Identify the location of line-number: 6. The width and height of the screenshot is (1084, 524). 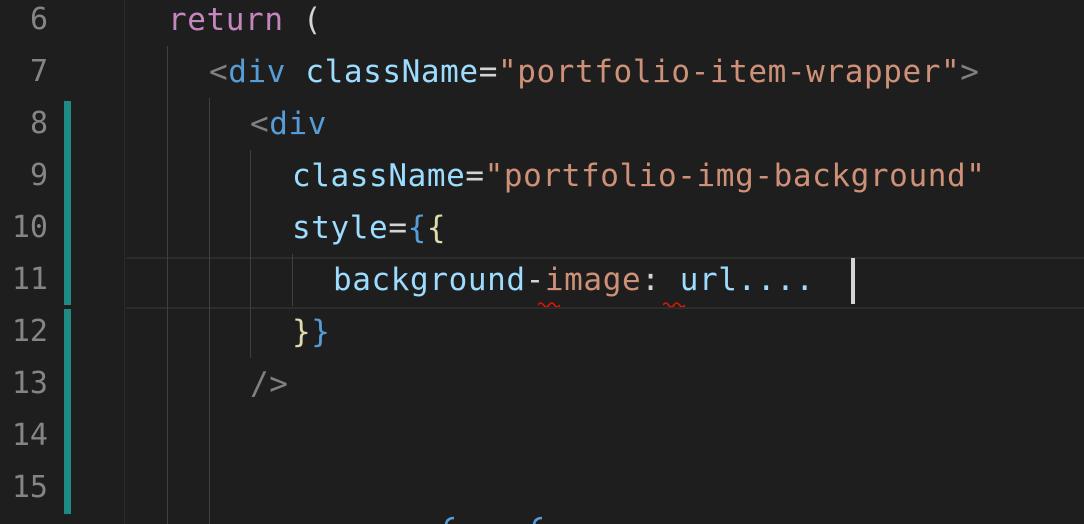
(38, 19).